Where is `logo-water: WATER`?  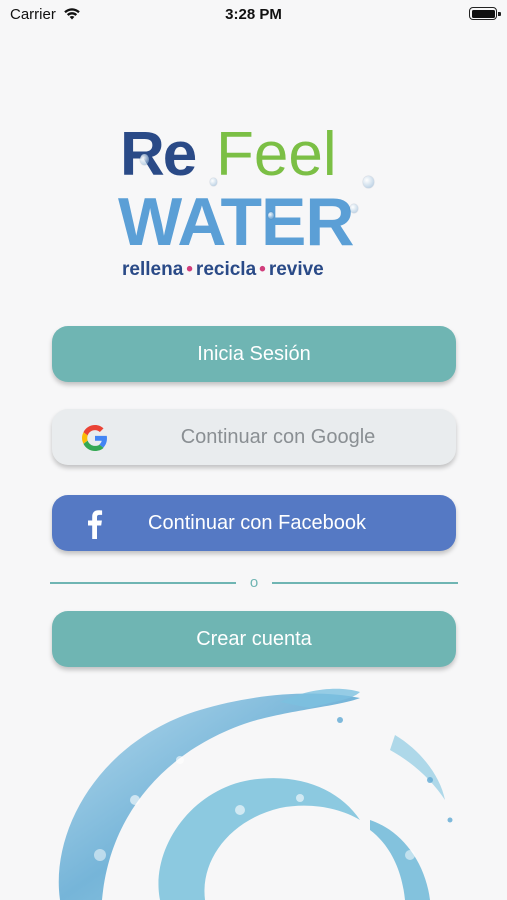 logo-water: WATER is located at coordinates (236, 222).